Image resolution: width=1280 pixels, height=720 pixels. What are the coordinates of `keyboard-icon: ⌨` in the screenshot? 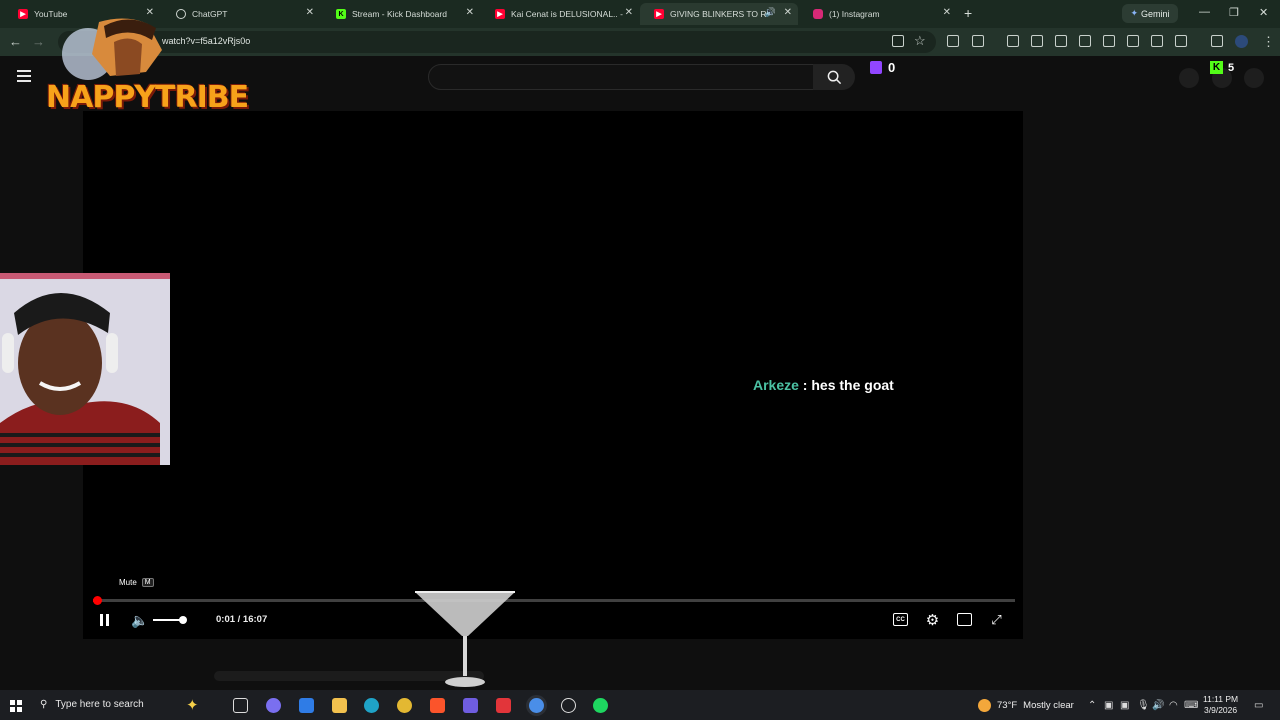 It's located at (1191, 705).